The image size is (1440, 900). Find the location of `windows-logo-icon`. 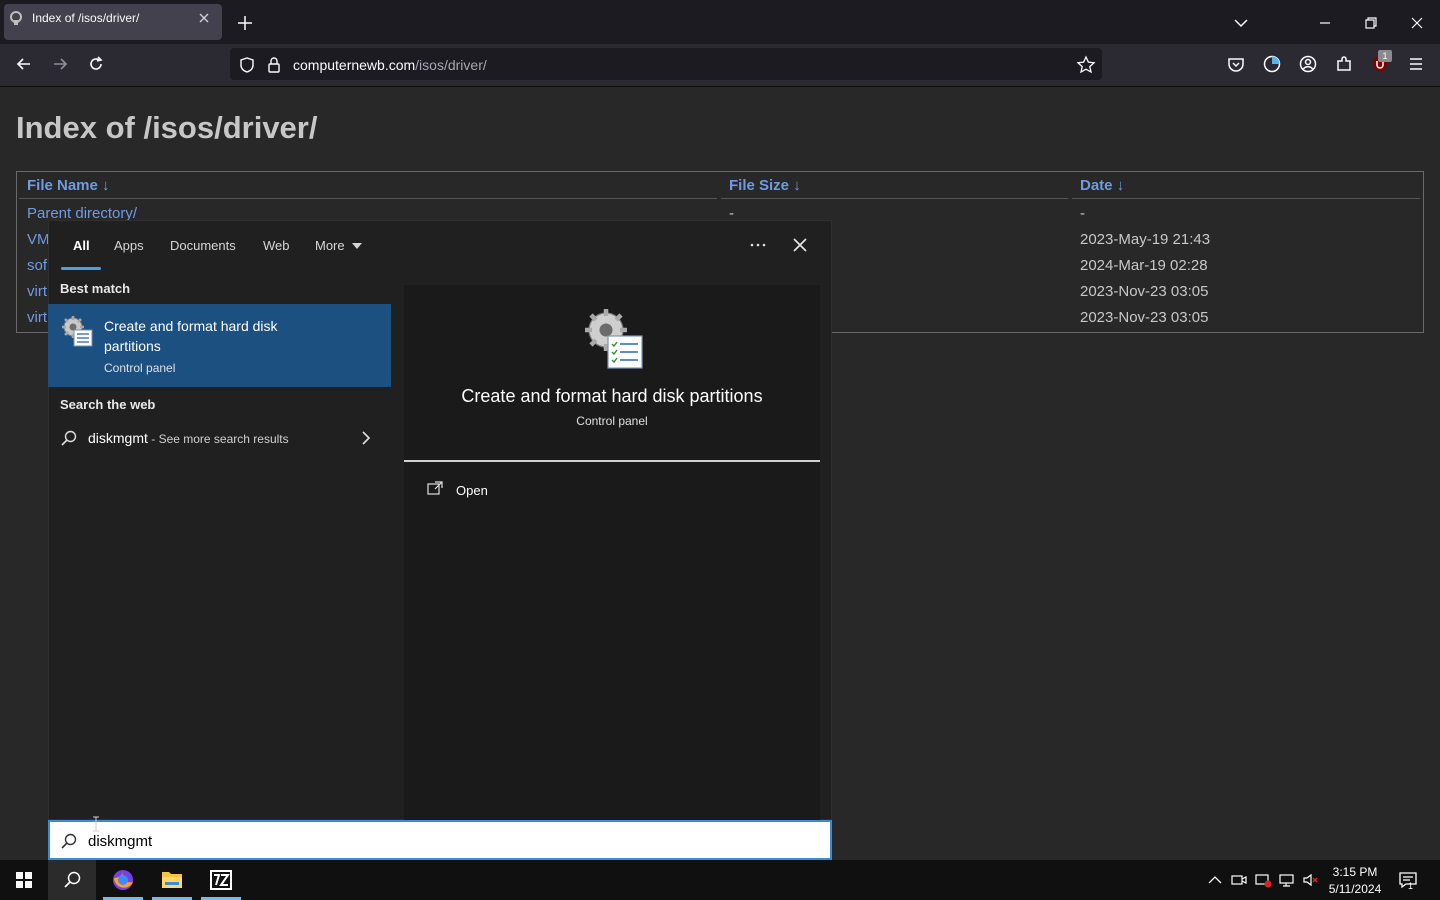

windows-logo-icon is located at coordinates (24, 880).